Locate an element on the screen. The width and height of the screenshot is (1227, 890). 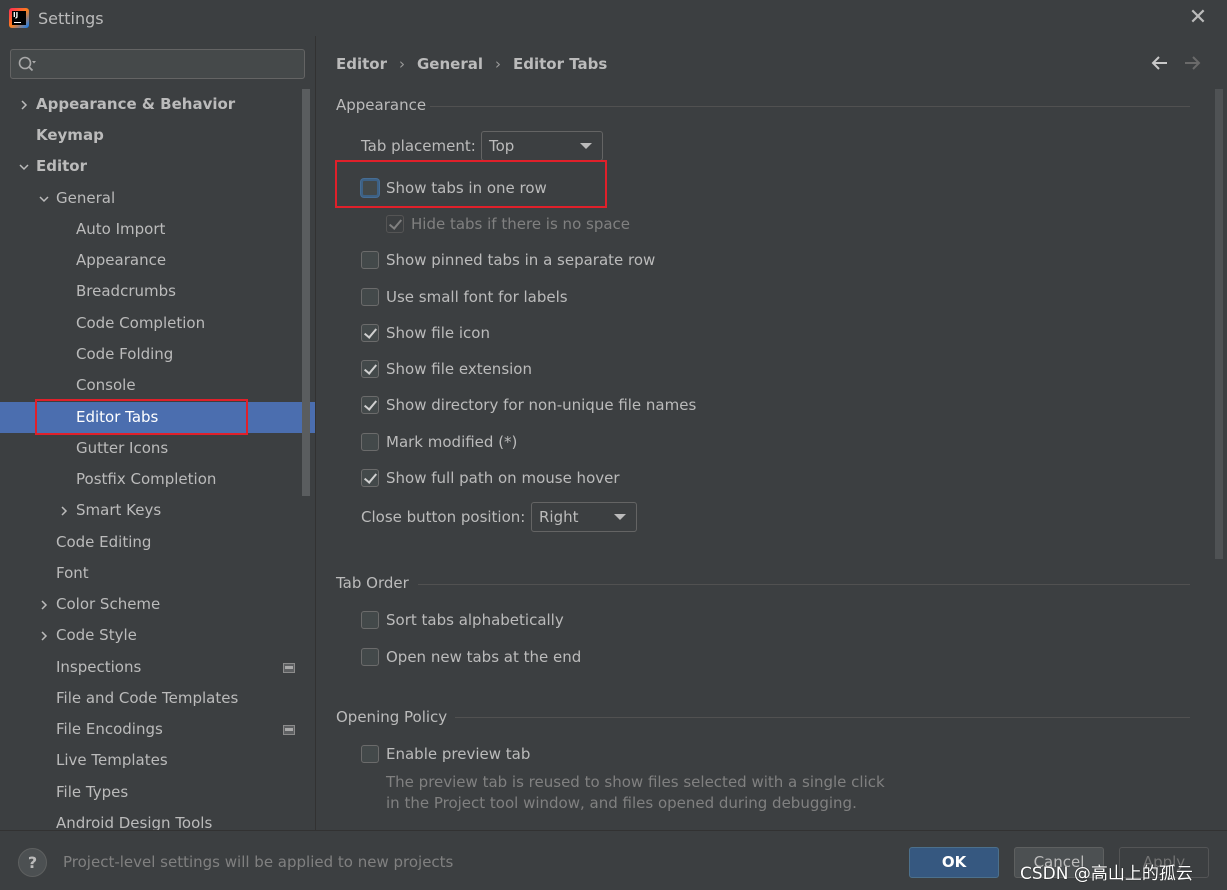
breadcrumb-general: General is located at coordinates (450, 64).